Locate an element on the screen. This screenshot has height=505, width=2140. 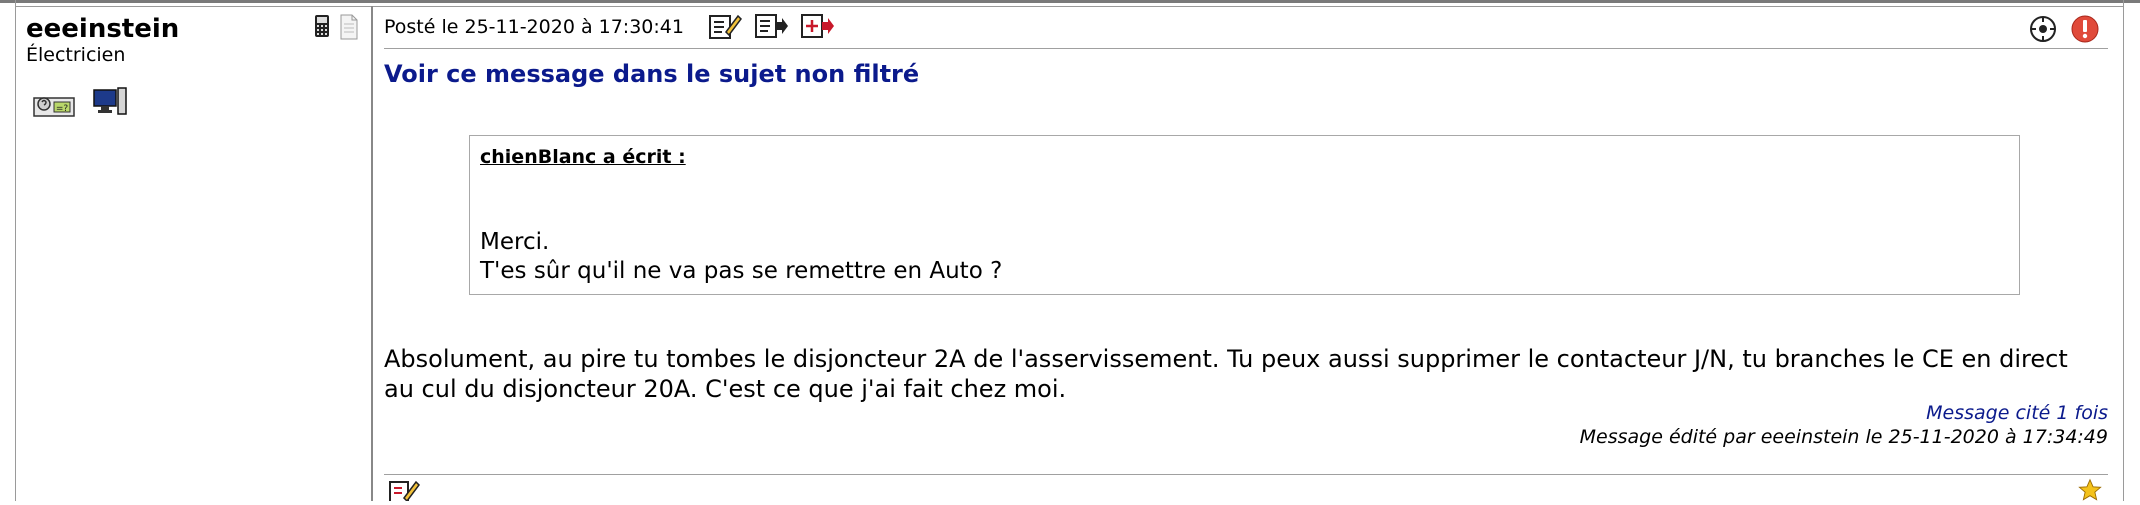
author-profile-icons: =? is located at coordinates (80, 104).